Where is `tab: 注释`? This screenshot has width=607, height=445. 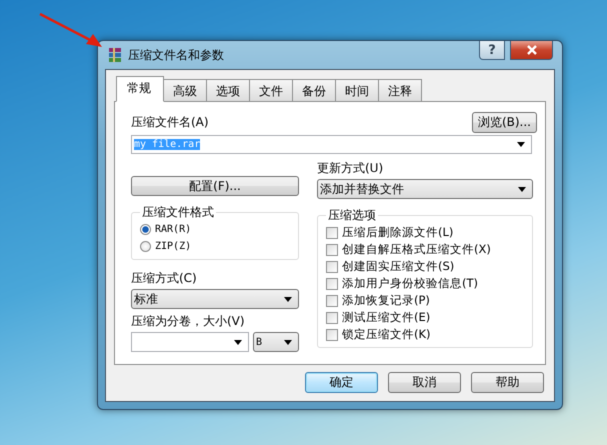 tab: 注释 is located at coordinates (400, 90).